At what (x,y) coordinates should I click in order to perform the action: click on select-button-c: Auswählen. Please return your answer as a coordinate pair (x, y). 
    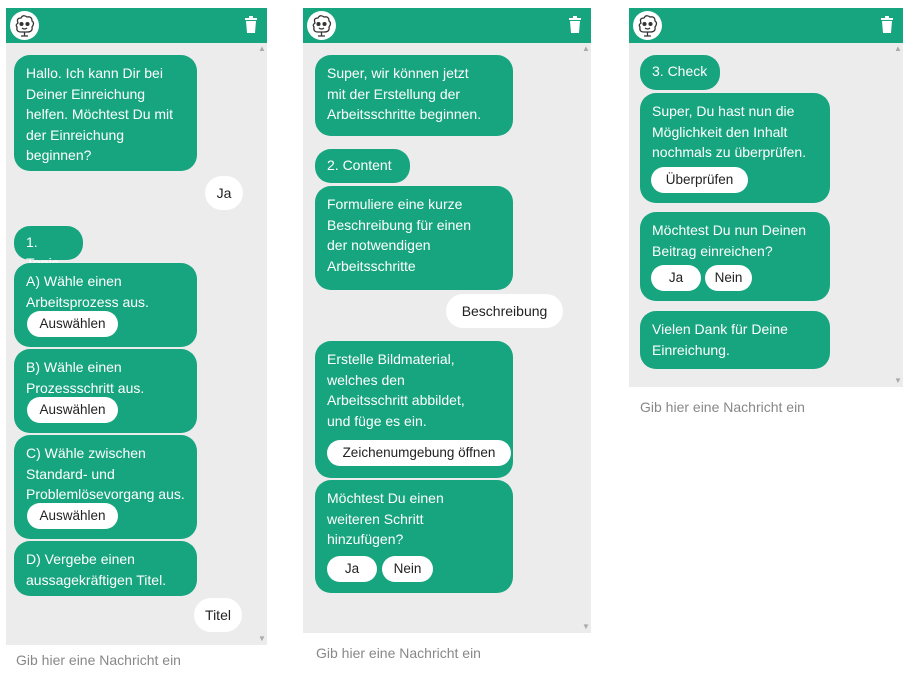
    Looking at the image, I should click on (72, 516).